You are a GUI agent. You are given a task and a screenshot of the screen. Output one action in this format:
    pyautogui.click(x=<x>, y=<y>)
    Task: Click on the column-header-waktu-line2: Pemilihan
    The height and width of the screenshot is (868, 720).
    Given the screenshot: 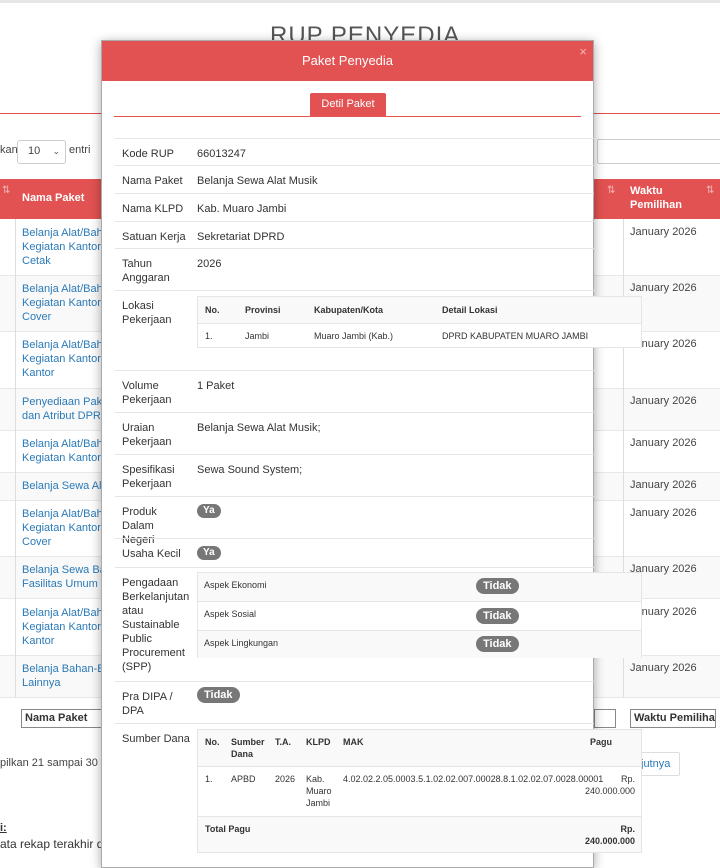 What is the action you would take?
    pyautogui.click(x=656, y=205)
    